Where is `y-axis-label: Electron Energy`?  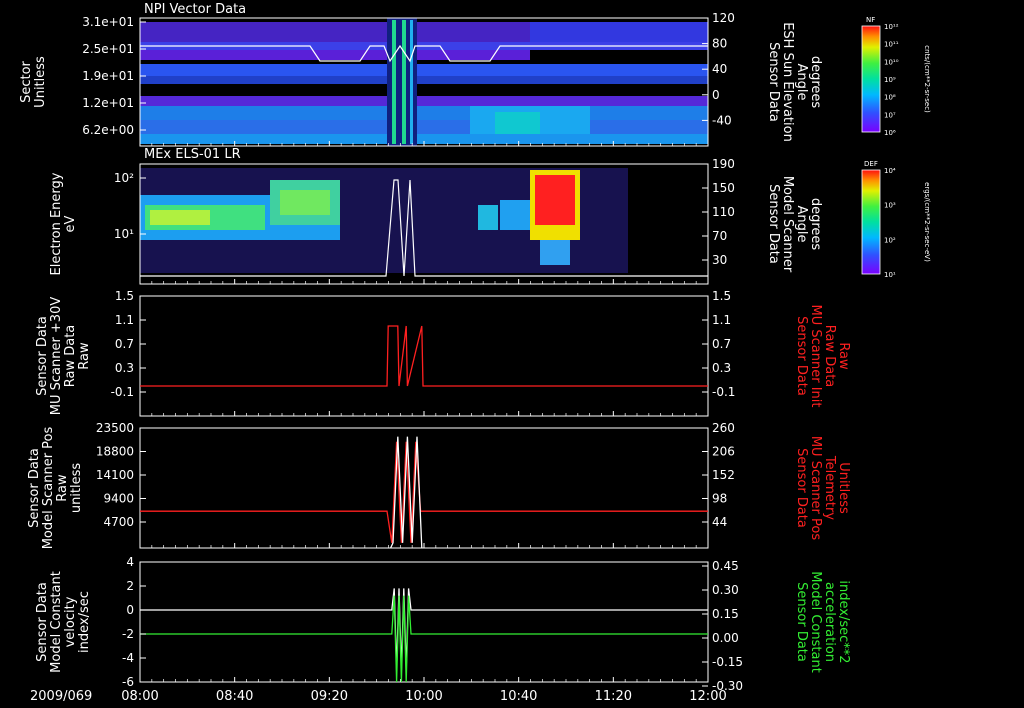 y-axis-label: Electron Energy is located at coordinates (56, 223).